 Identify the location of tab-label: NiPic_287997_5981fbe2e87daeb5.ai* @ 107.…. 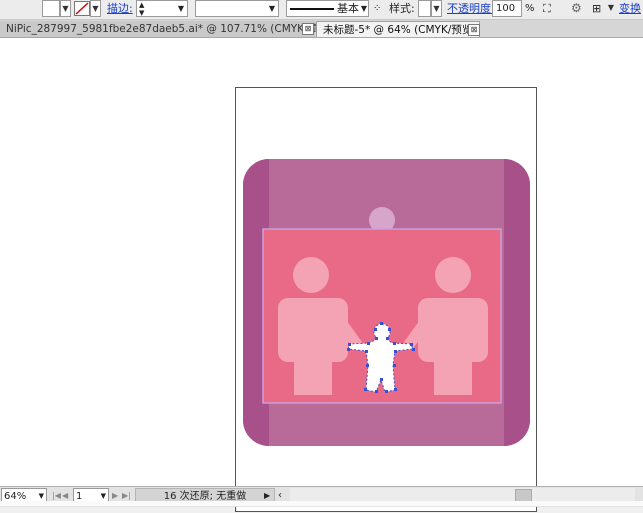
(169, 29).